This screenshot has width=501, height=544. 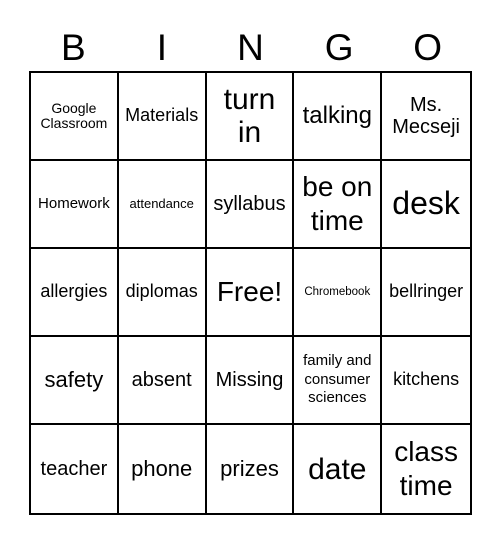 What do you see at coordinates (162, 205) in the screenshot?
I see `bingo-cell: attendance` at bounding box center [162, 205].